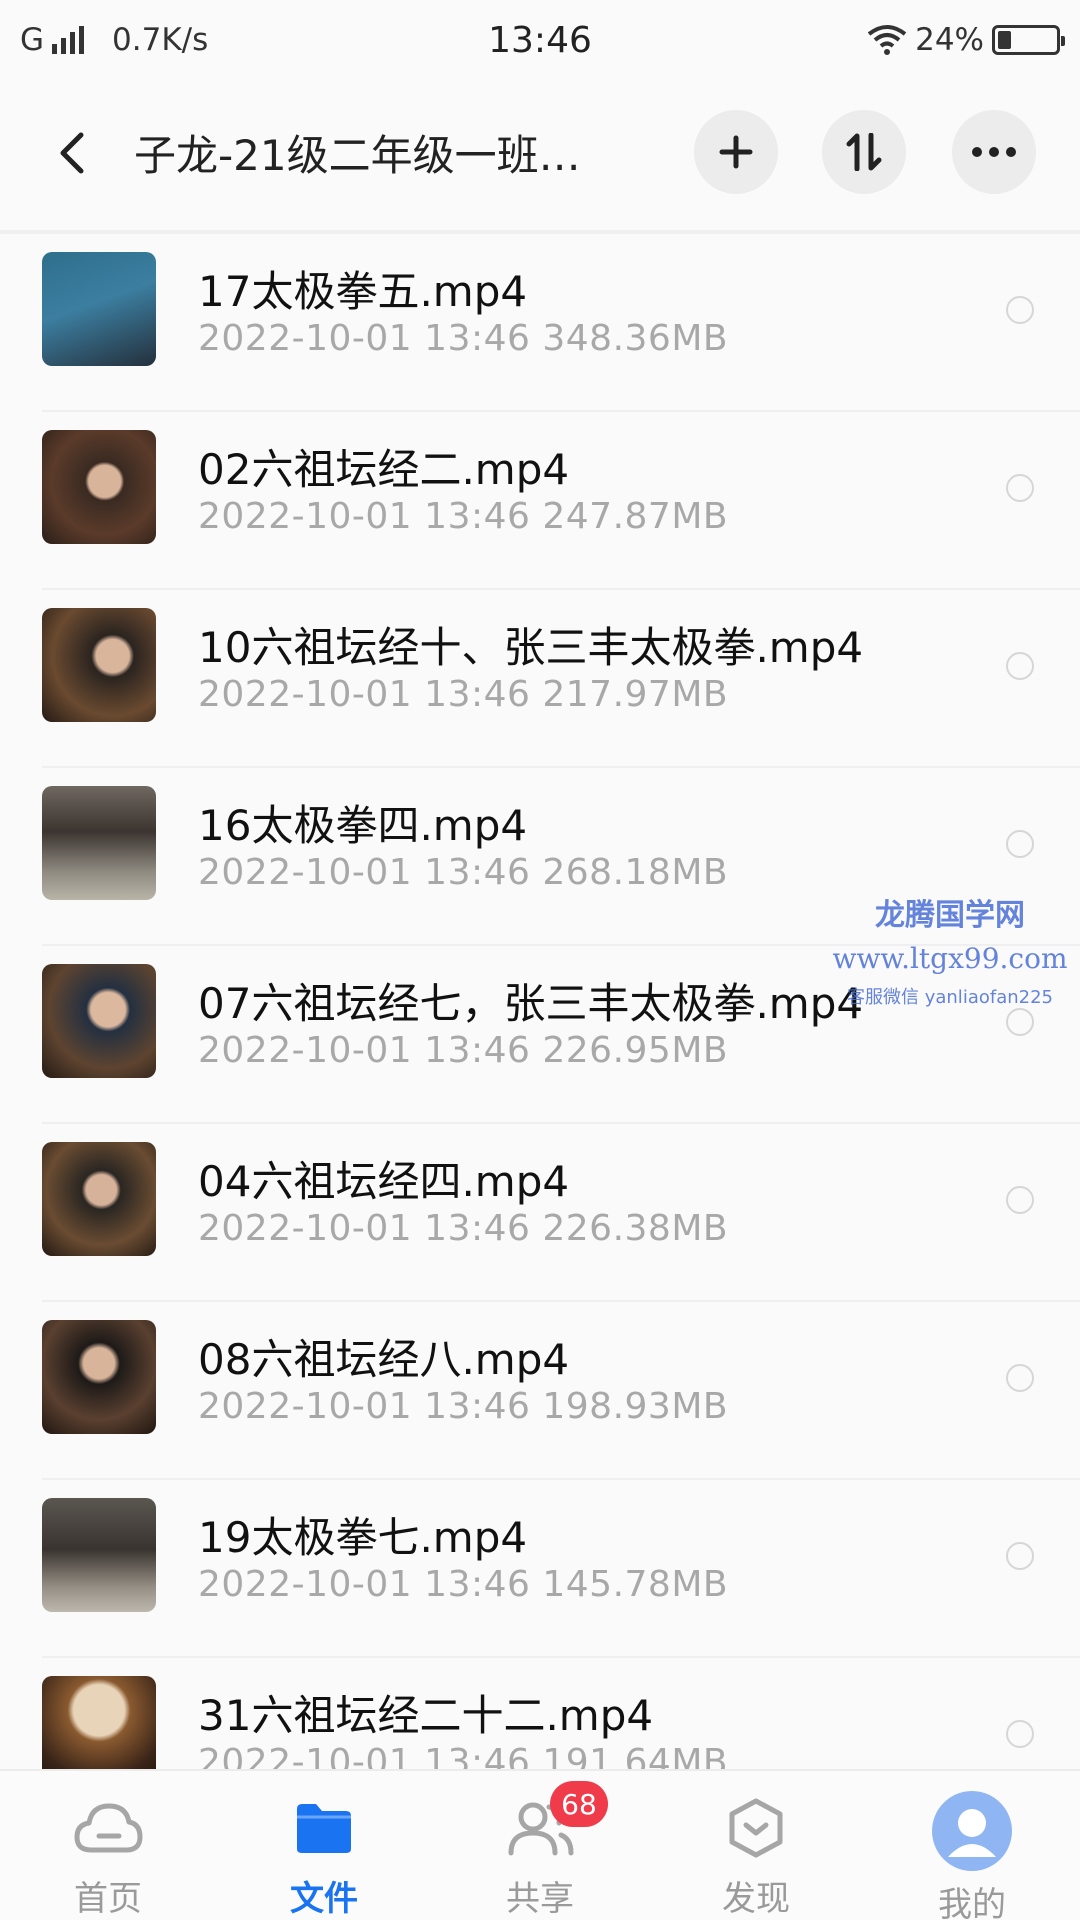 Image resolution: width=1080 pixels, height=1920 pixels. I want to click on back-button, so click(72, 153).